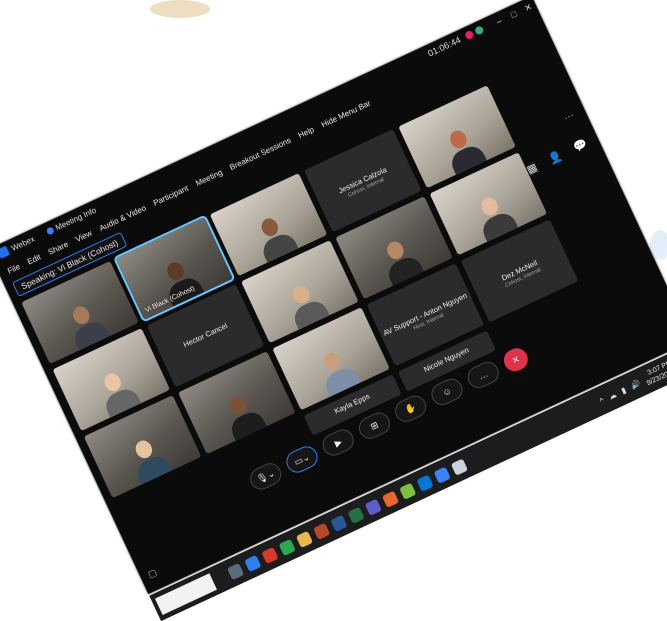  I want to click on smiley-icon: ☺, so click(447, 392).